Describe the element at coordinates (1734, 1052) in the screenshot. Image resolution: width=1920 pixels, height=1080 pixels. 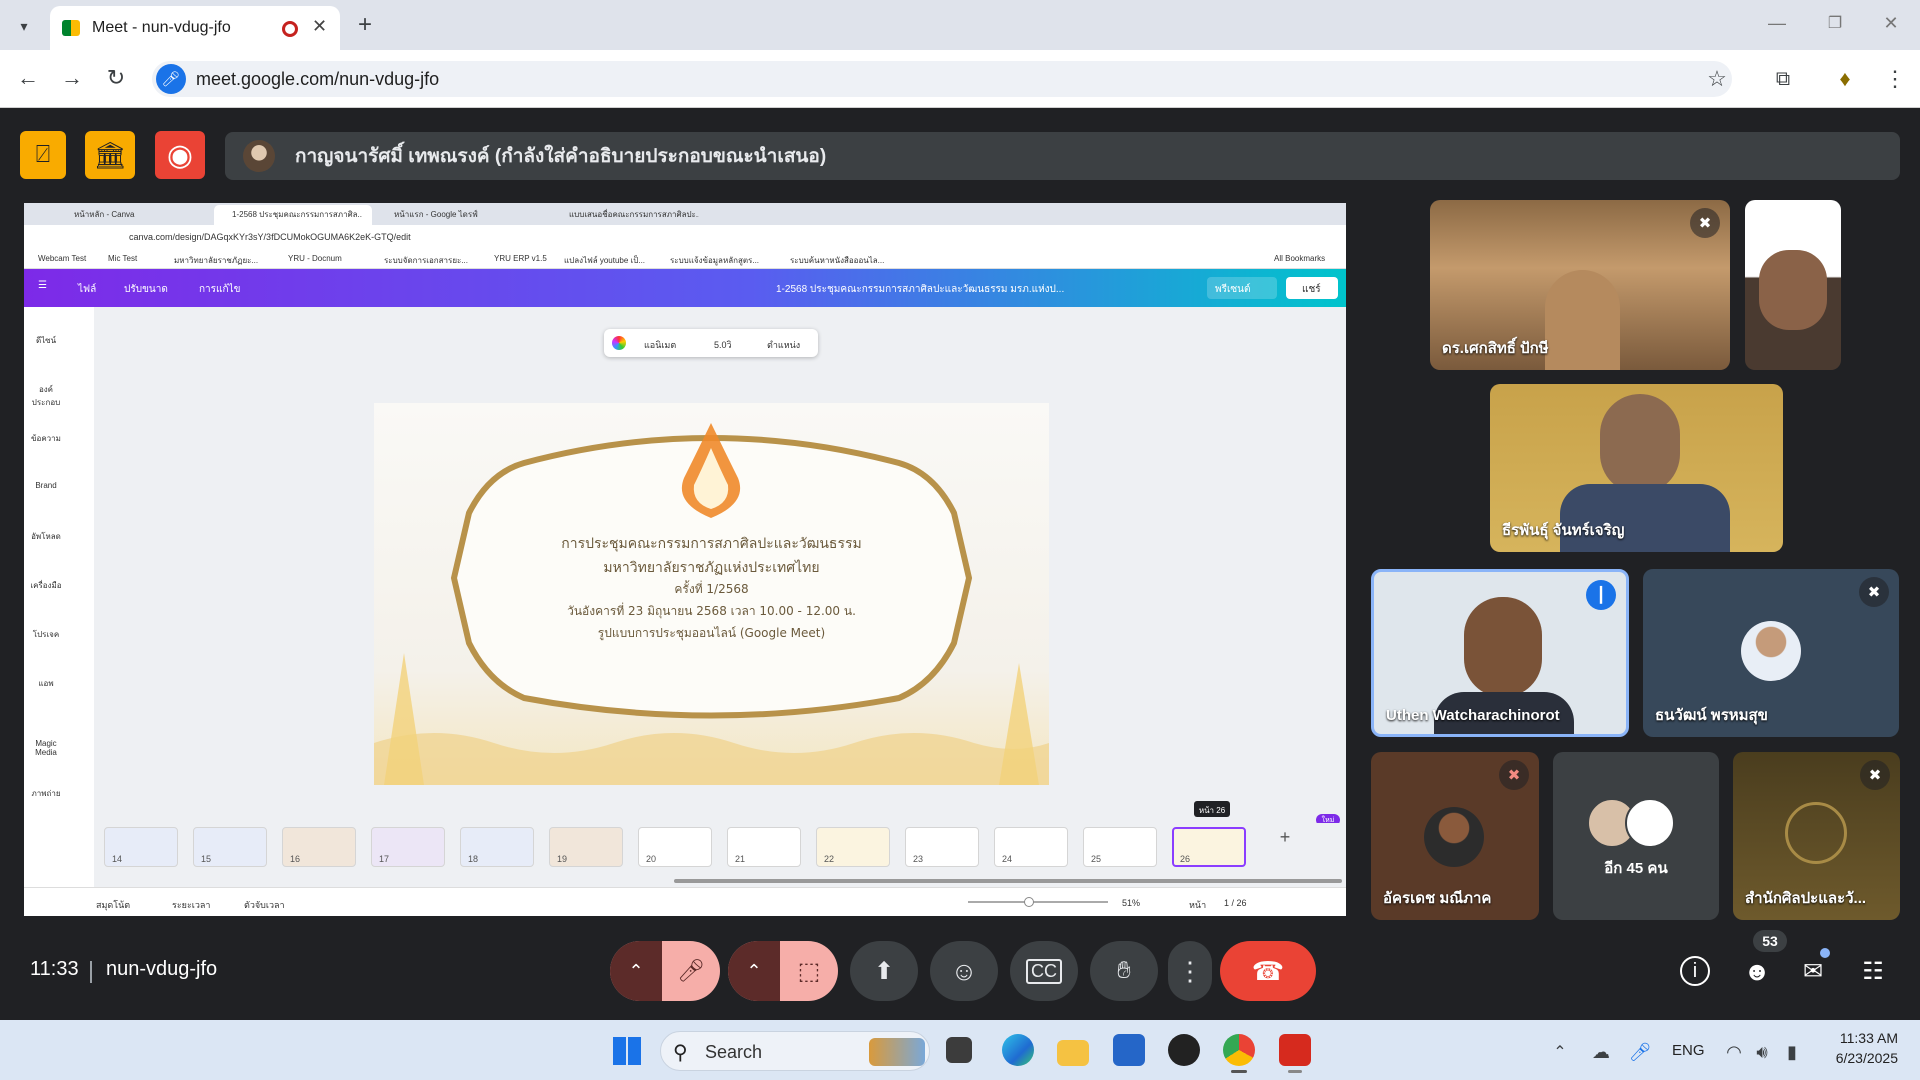
I see `wifi-icon: ◠` at that location.